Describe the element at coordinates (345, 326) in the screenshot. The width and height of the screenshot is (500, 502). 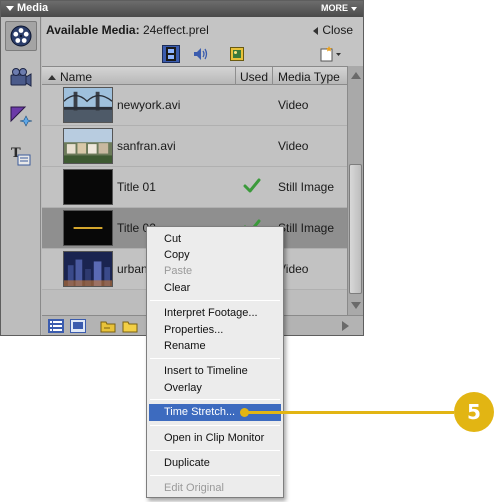
I see `scroll-right-icon` at that location.